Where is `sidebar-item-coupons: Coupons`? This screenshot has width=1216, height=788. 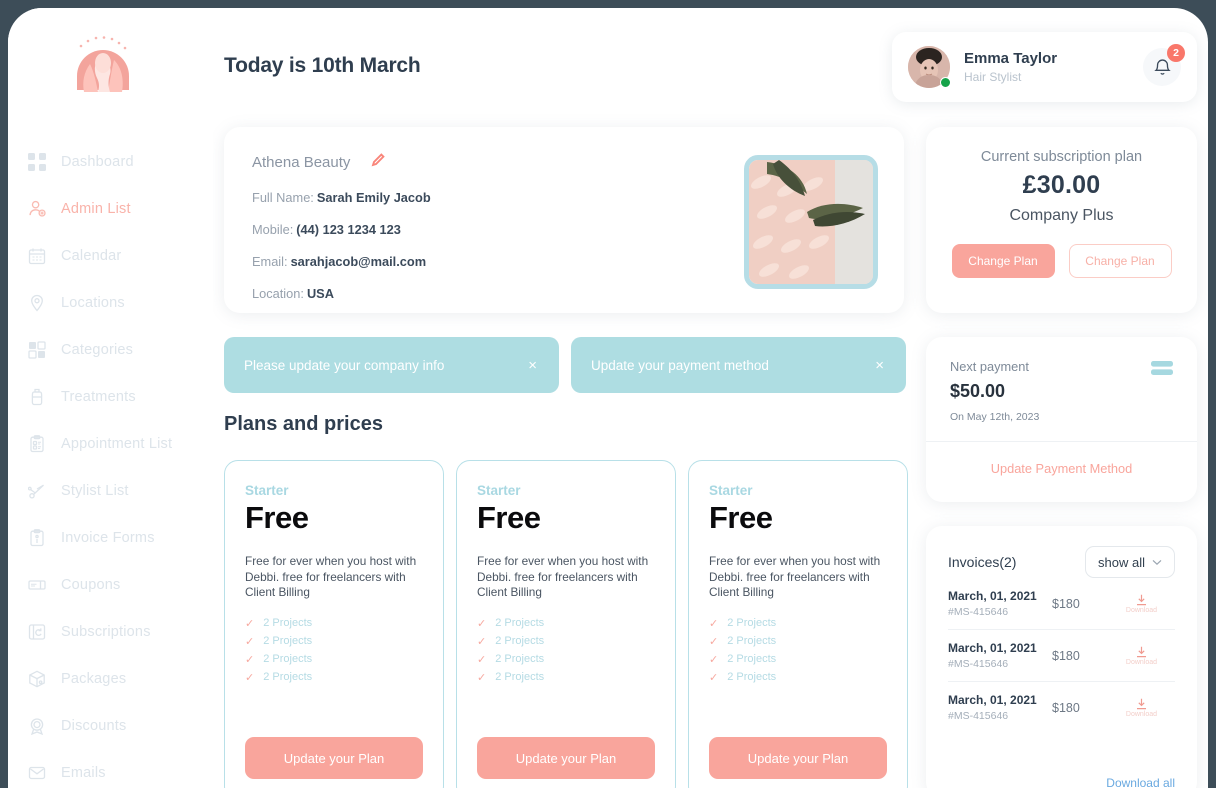
sidebar-item-coupons: Coupons is located at coordinates (110, 584).